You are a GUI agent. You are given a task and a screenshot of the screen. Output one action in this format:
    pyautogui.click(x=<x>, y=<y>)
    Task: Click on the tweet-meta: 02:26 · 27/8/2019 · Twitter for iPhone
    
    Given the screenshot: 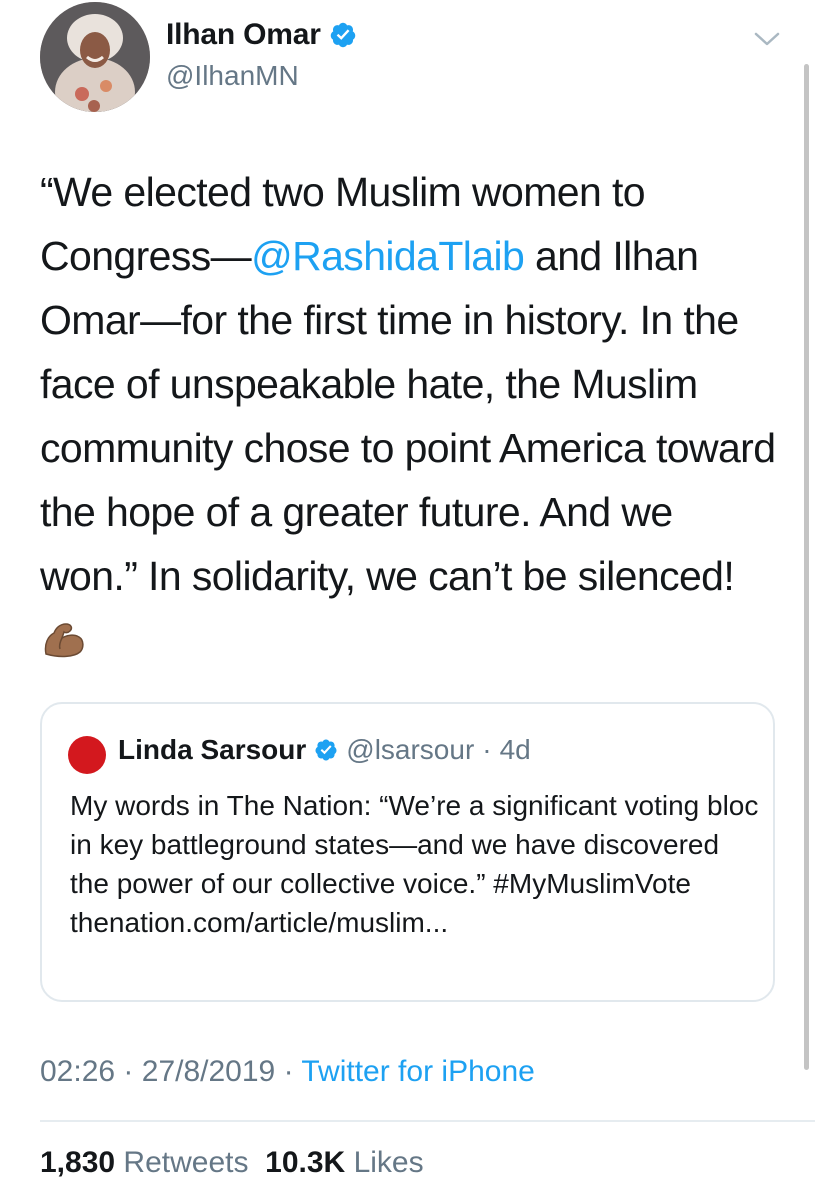 What is the action you would take?
    pyautogui.click(x=287, y=1072)
    